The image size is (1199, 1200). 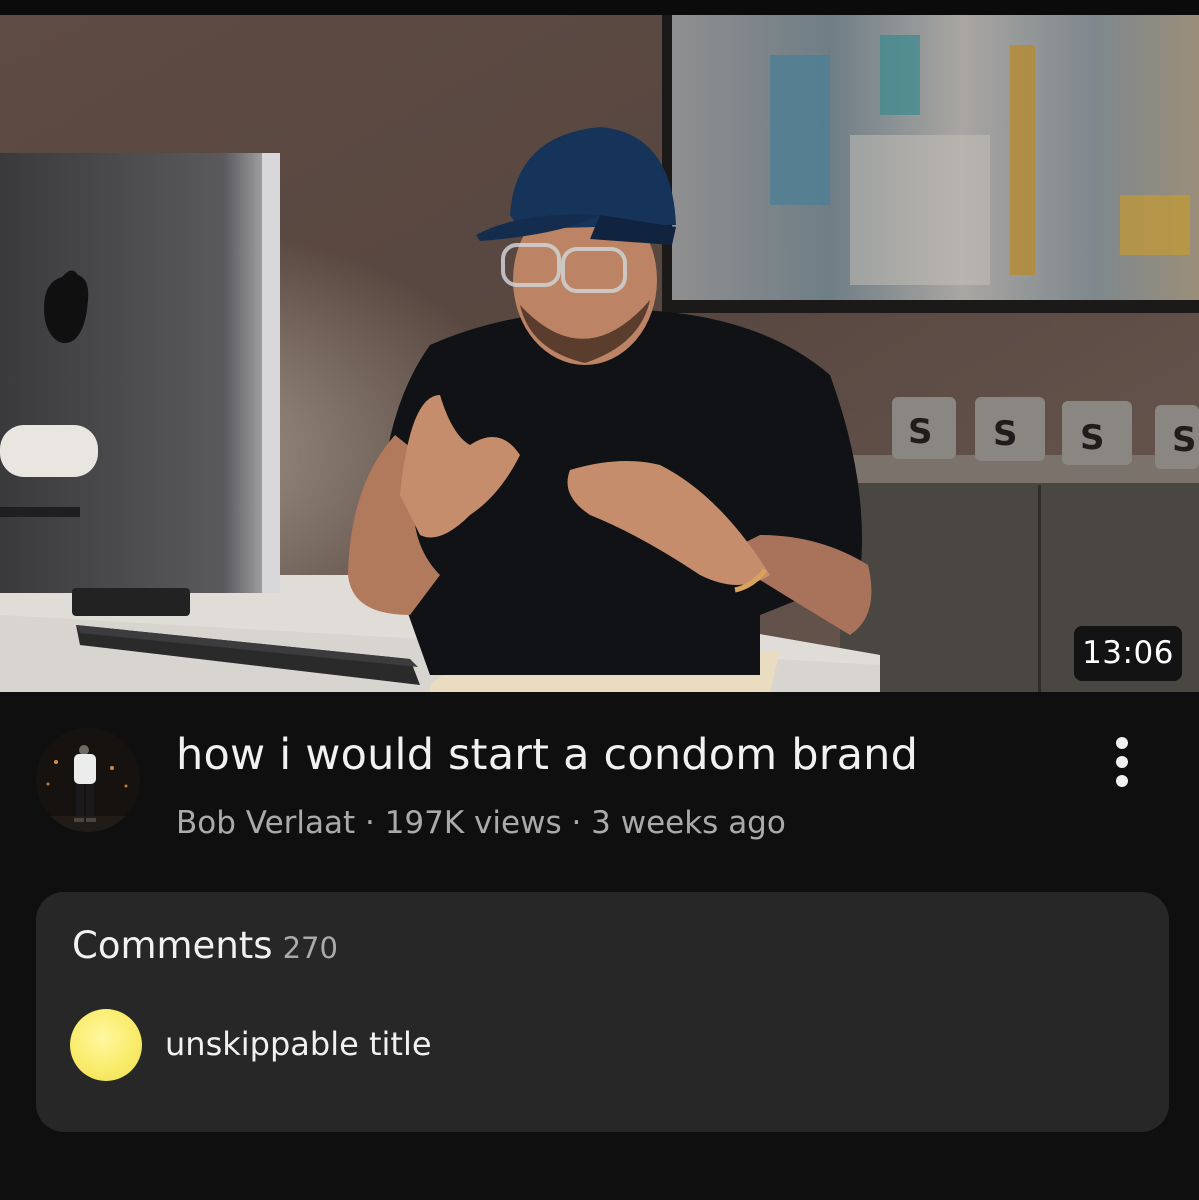 What do you see at coordinates (1128, 653) in the screenshot?
I see `duration-badge: 13:06` at bounding box center [1128, 653].